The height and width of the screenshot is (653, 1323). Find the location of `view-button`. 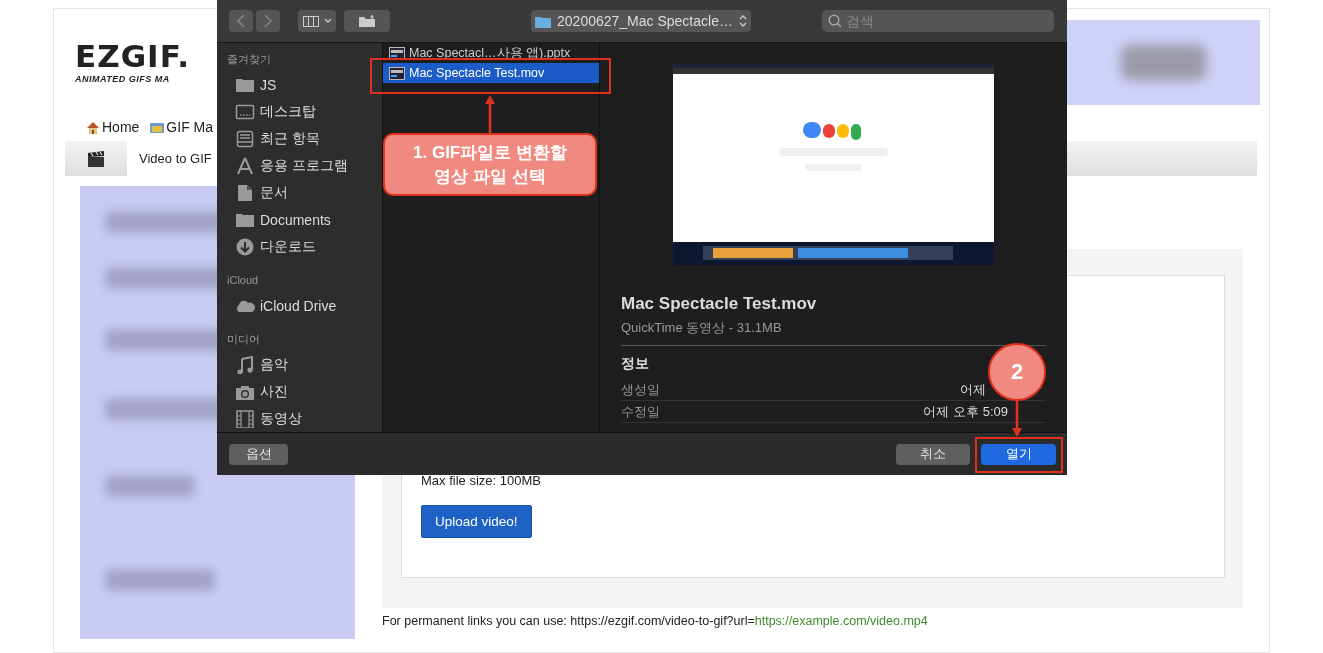

view-button is located at coordinates (317, 21).